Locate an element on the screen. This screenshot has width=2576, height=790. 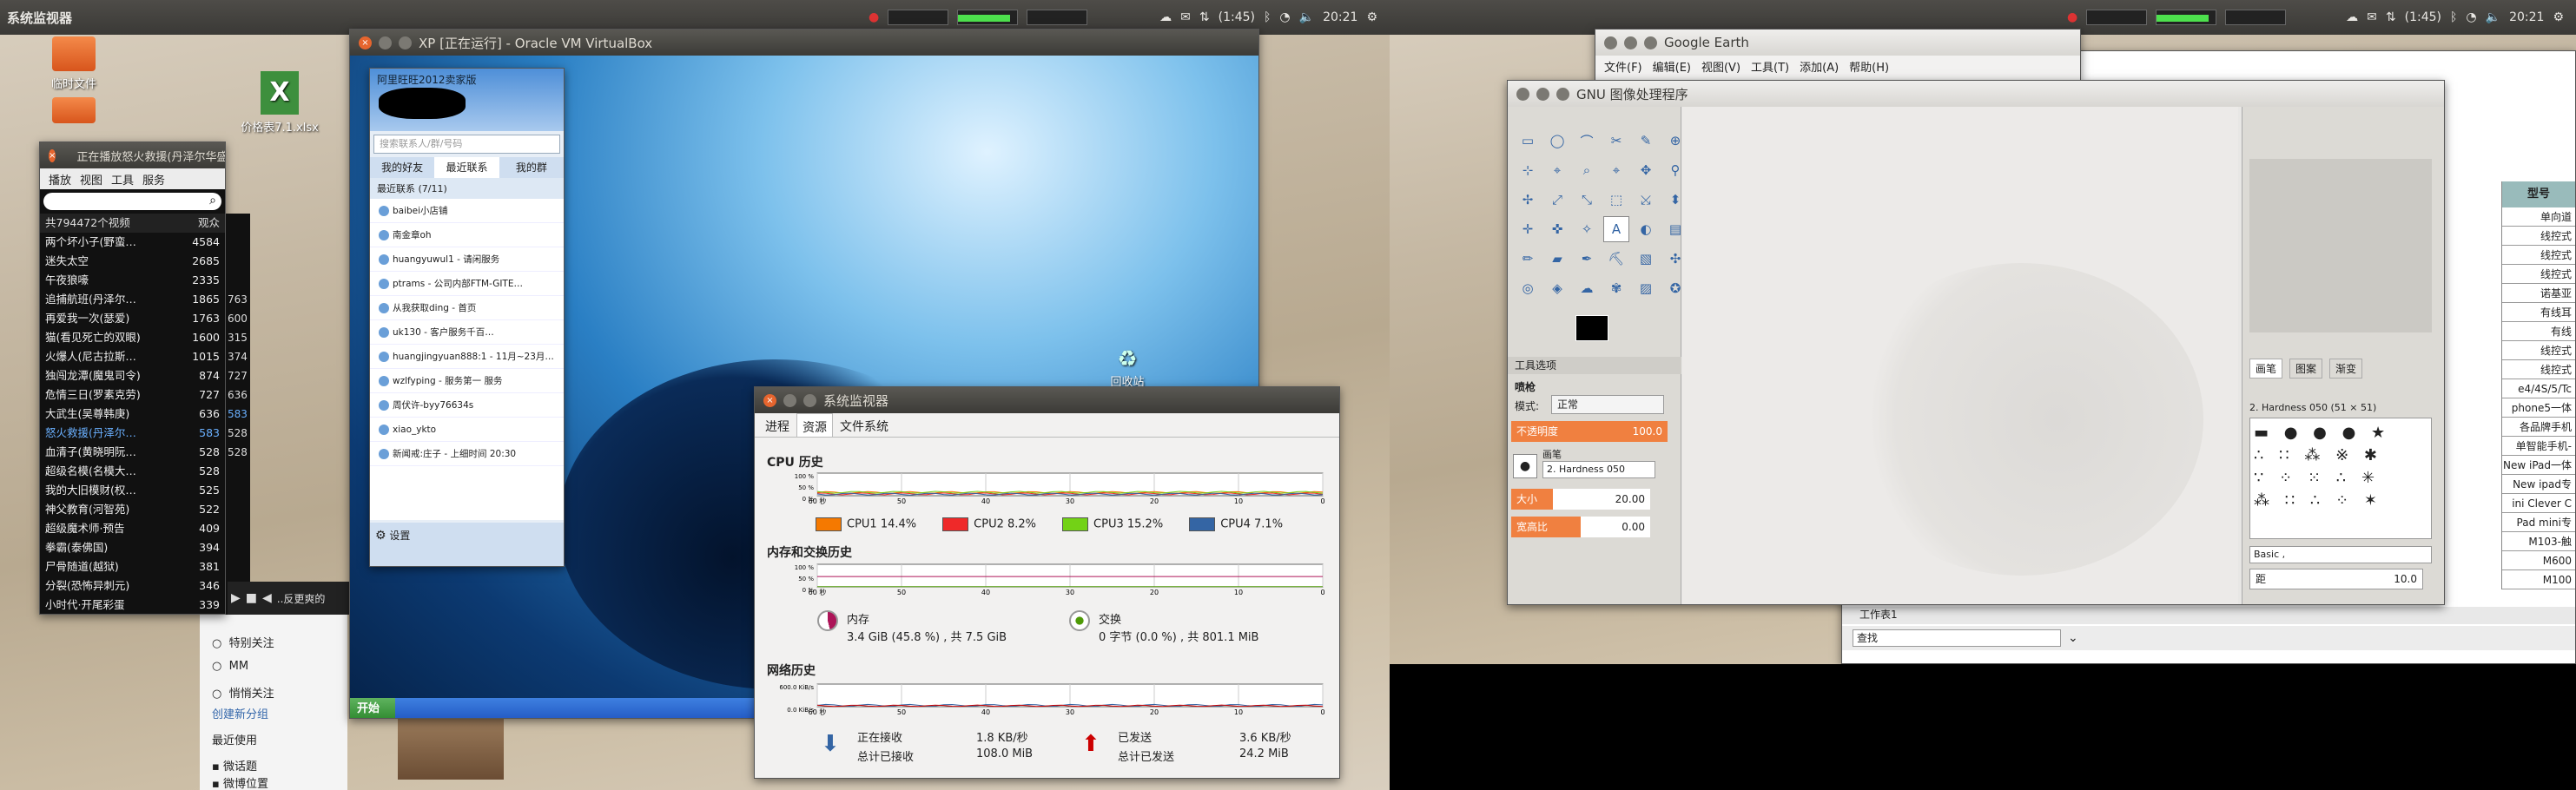
player-search: ⌕ is located at coordinates (132, 201).